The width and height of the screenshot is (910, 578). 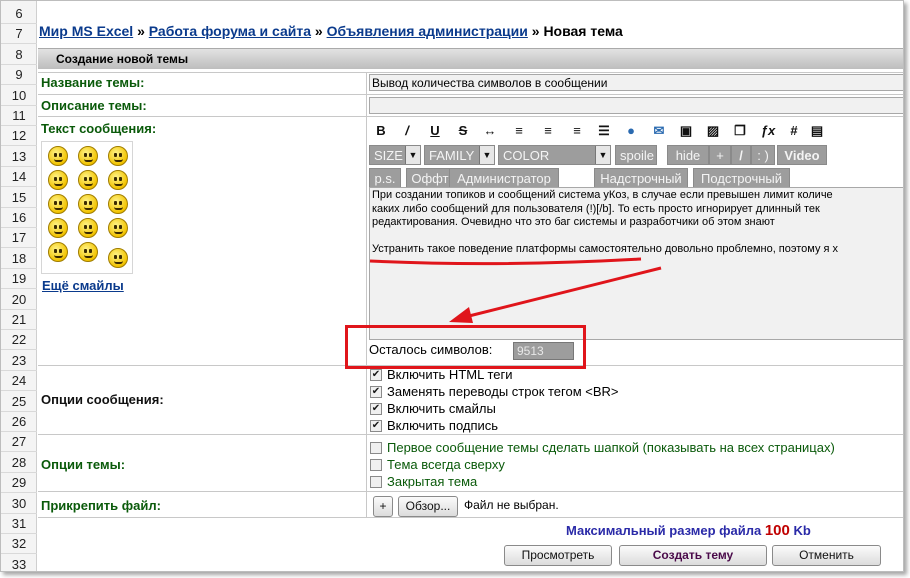 I want to click on max-file-size: Максимальный размер файла 100 Kb, so click(x=688, y=530).